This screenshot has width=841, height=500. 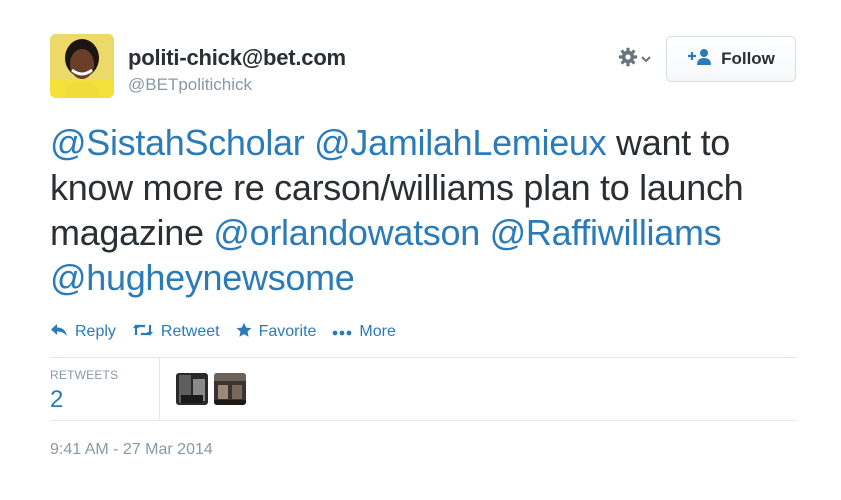 I want to click on favorite-button: Favorite, so click(x=276, y=332).